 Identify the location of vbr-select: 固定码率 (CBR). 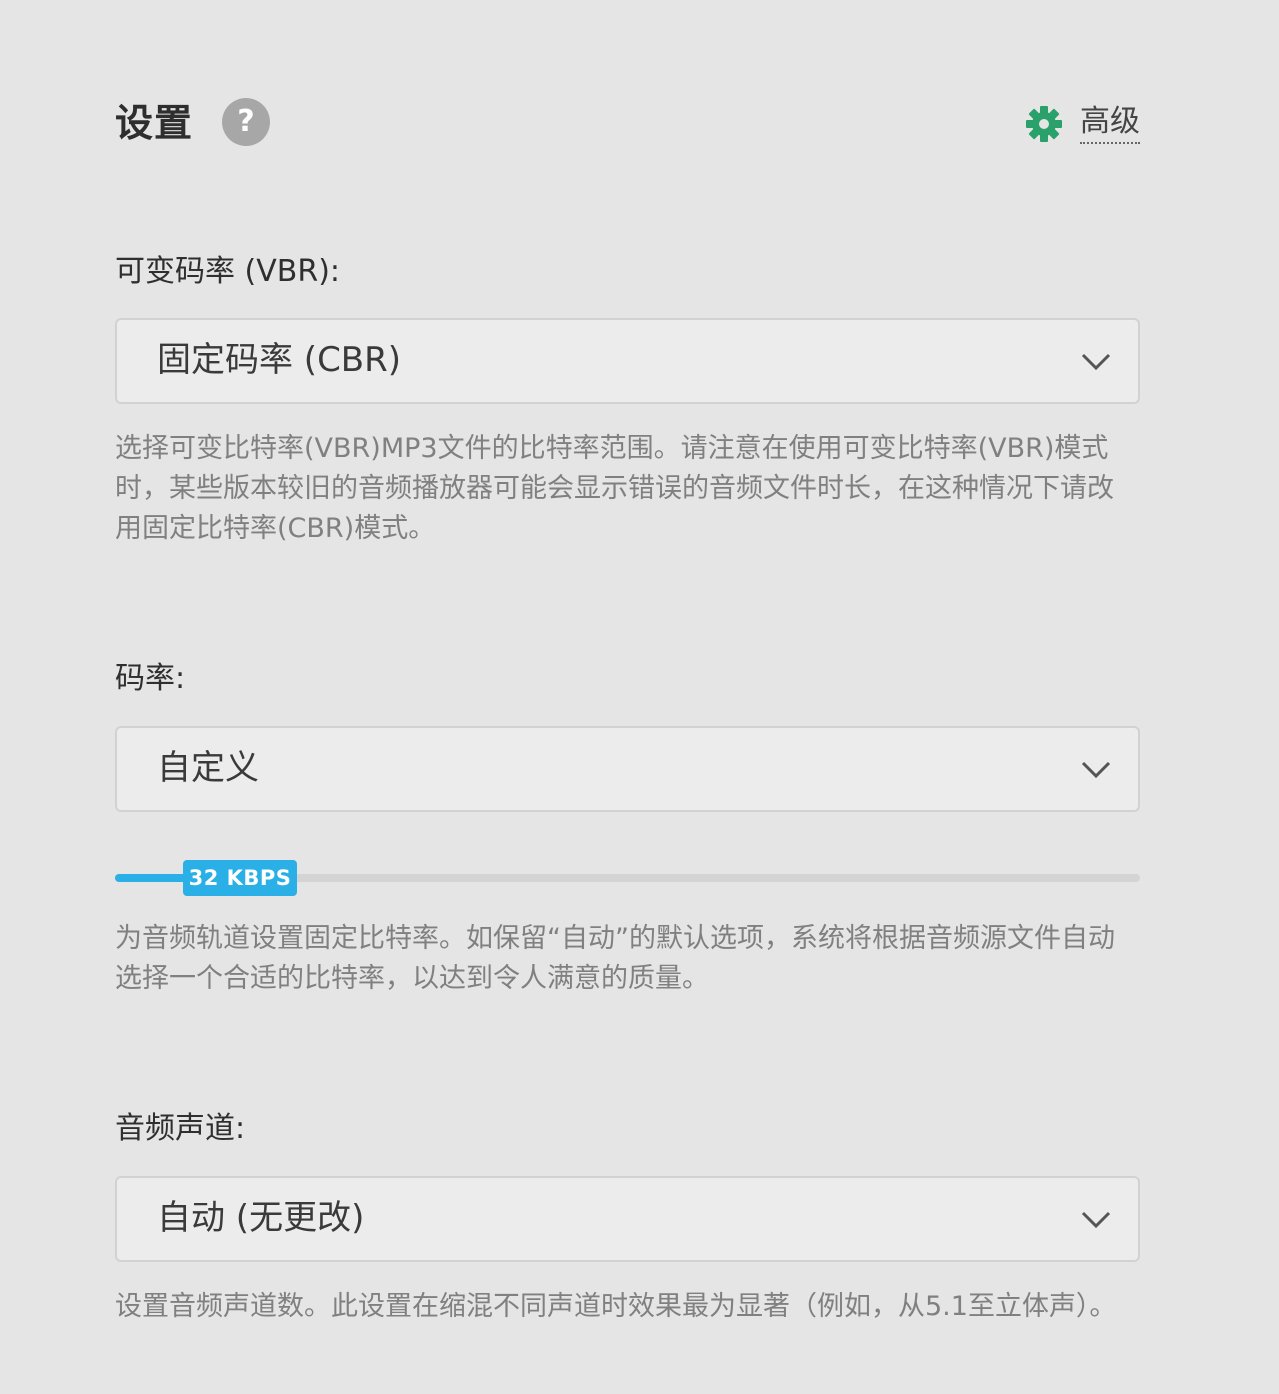
(627, 361).